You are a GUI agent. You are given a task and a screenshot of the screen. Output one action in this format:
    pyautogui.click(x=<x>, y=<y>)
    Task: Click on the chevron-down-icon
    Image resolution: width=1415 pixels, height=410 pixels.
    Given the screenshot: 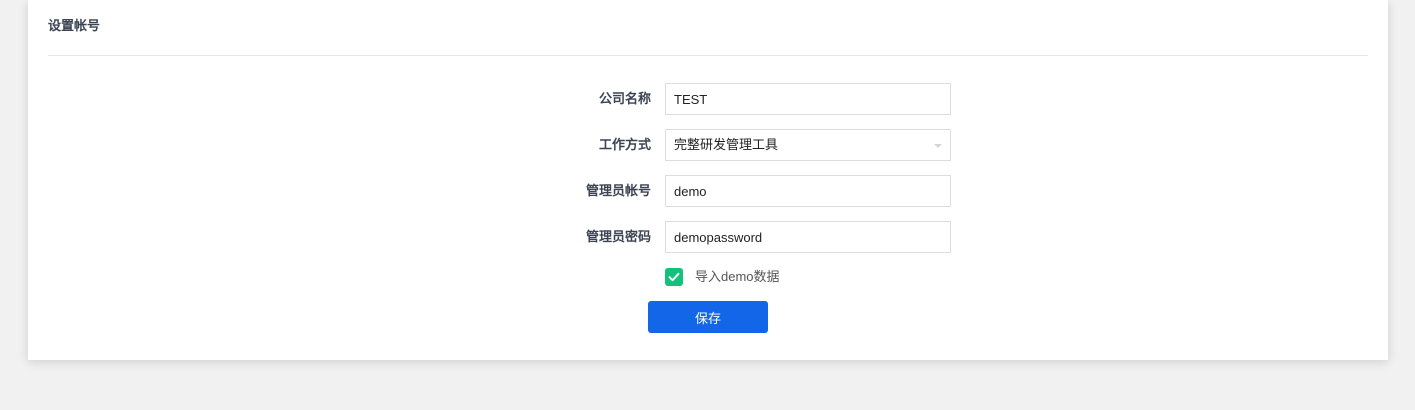 What is the action you would take?
    pyautogui.click(x=938, y=146)
    